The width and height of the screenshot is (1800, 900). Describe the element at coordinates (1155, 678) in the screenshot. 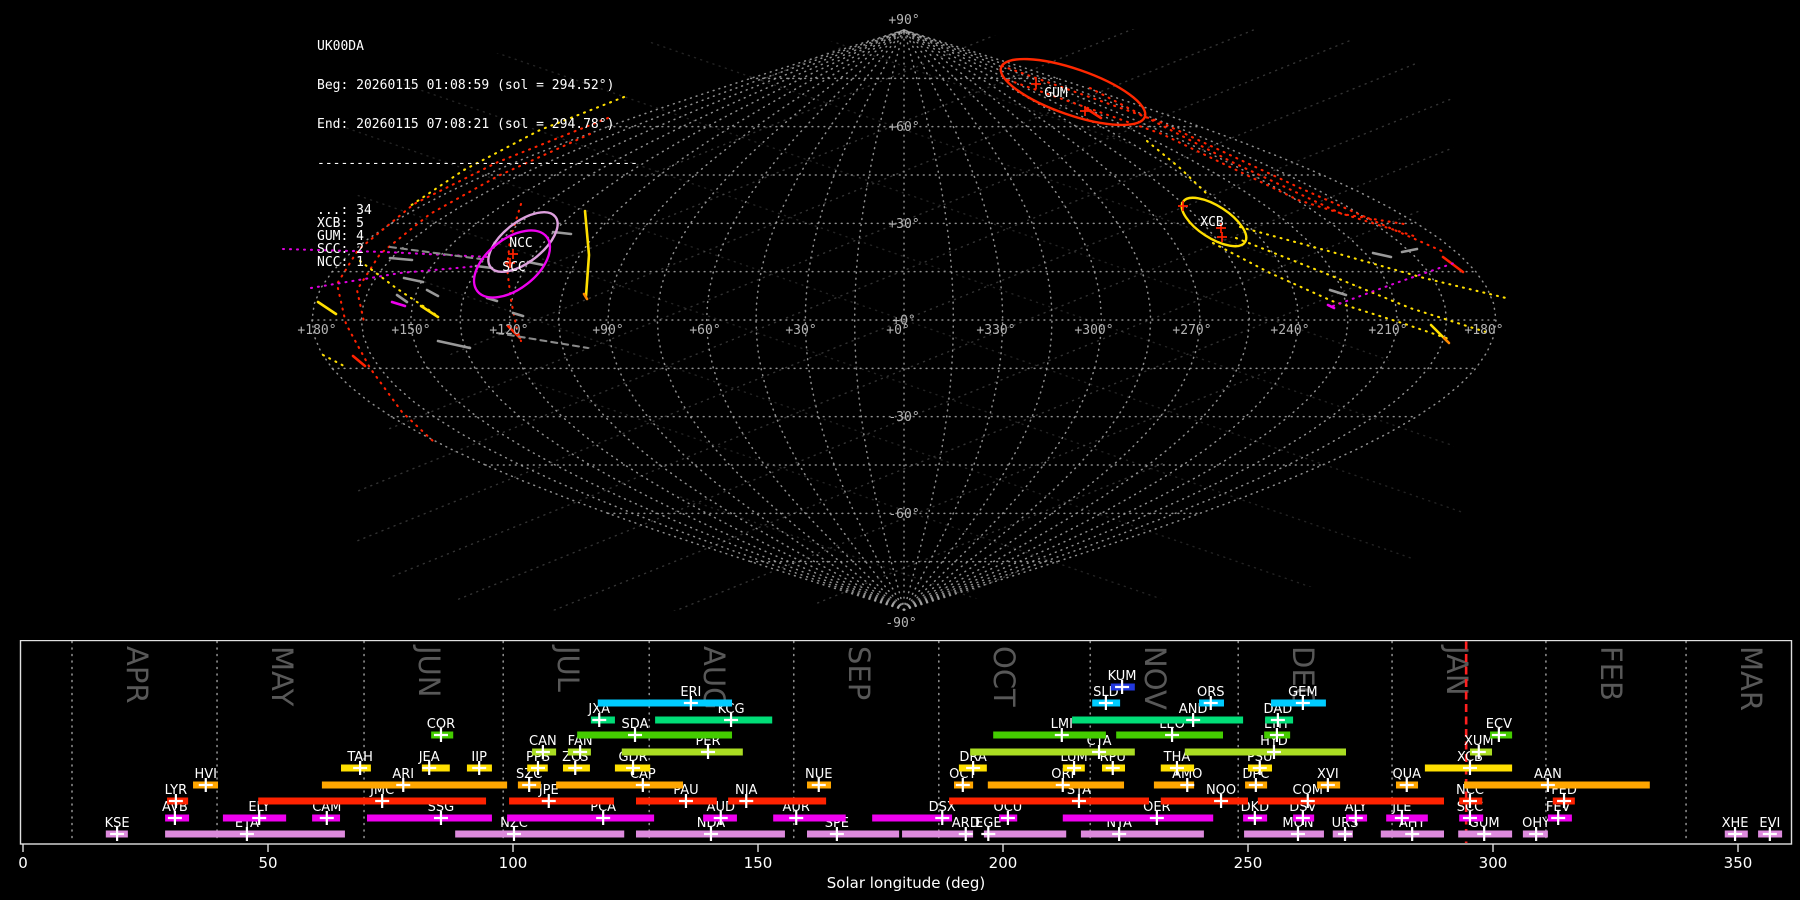

I see `month-label: NOV` at that location.